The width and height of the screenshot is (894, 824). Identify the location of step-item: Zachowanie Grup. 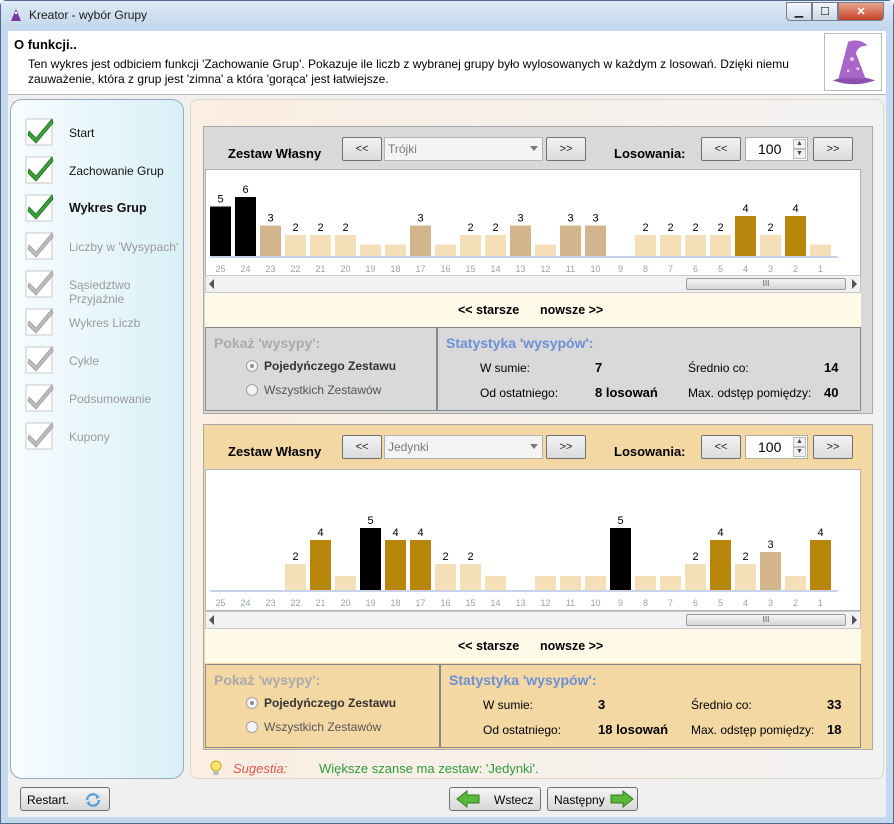
(105, 171).